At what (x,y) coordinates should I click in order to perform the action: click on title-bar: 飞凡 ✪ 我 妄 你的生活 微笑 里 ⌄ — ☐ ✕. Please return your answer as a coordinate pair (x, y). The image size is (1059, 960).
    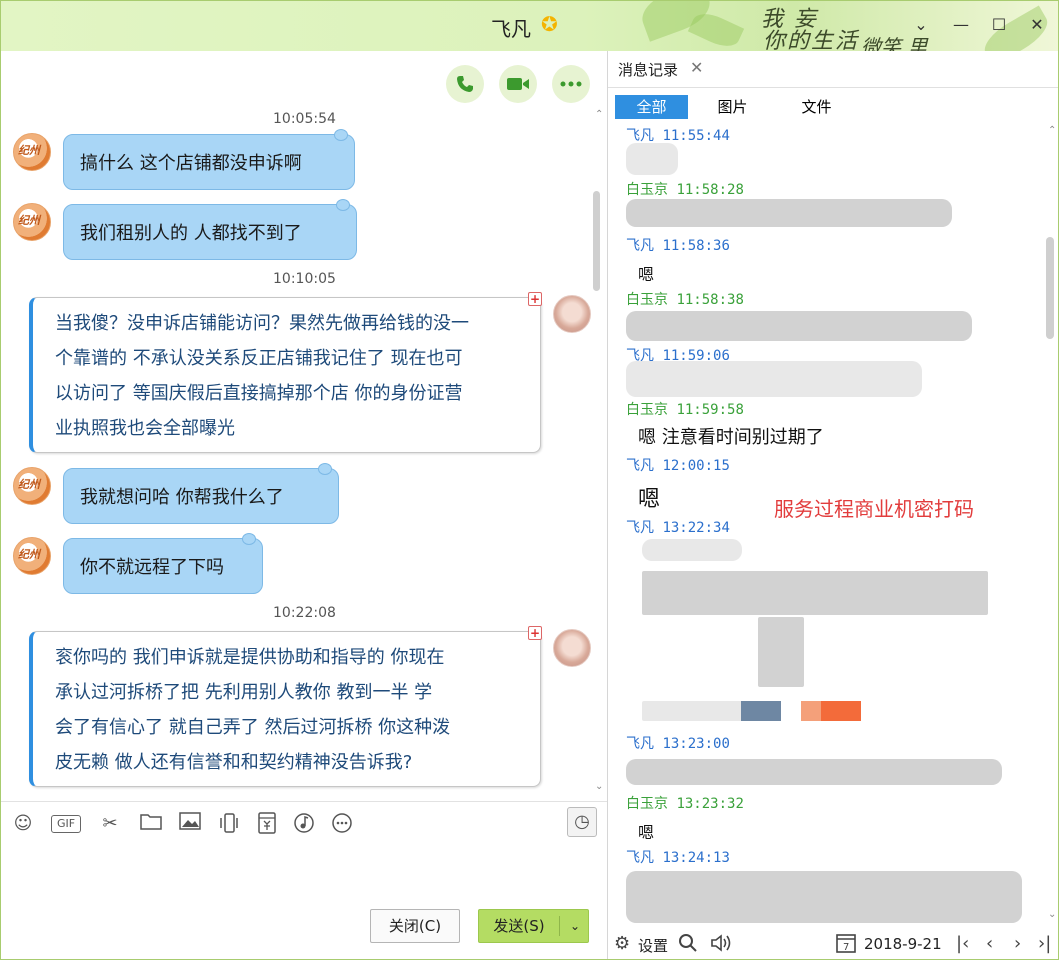
    Looking at the image, I should click on (529, 34).